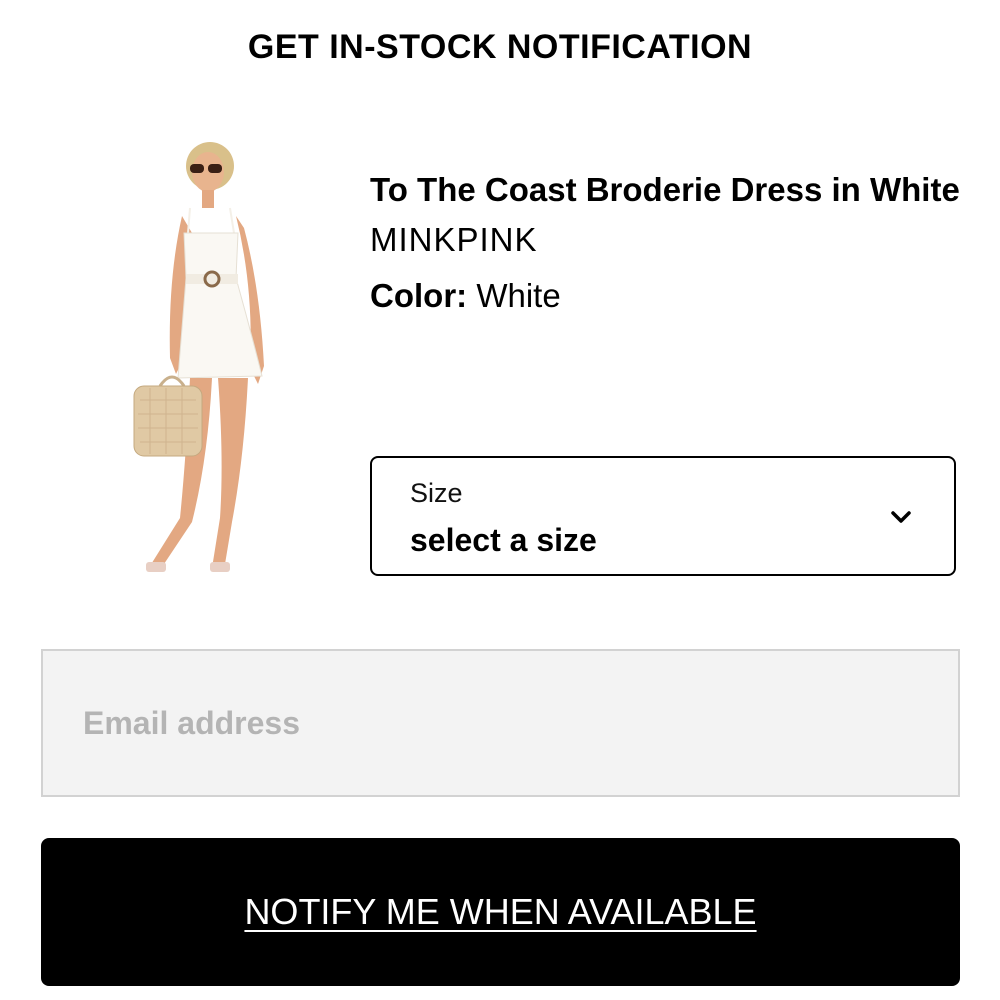 This screenshot has height=1000, width=1000. Describe the element at coordinates (436, 493) in the screenshot. I see `size-label: Size` at that location.